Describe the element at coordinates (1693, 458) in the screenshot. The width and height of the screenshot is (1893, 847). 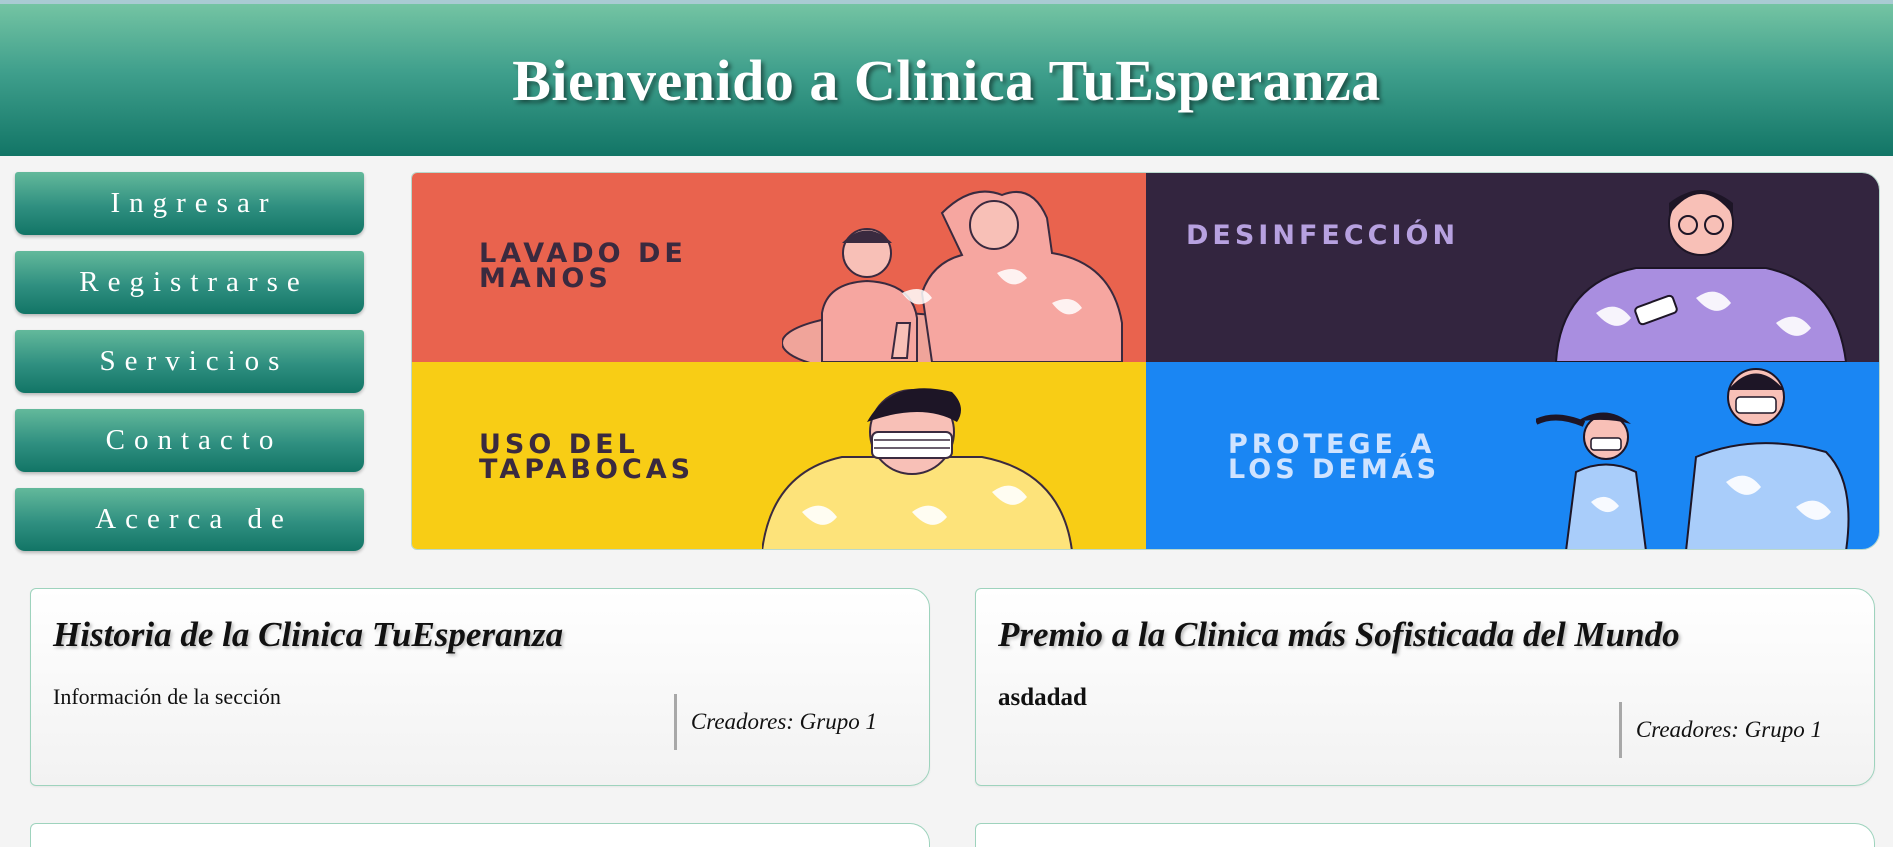
I see `protect-illustration` at that location.